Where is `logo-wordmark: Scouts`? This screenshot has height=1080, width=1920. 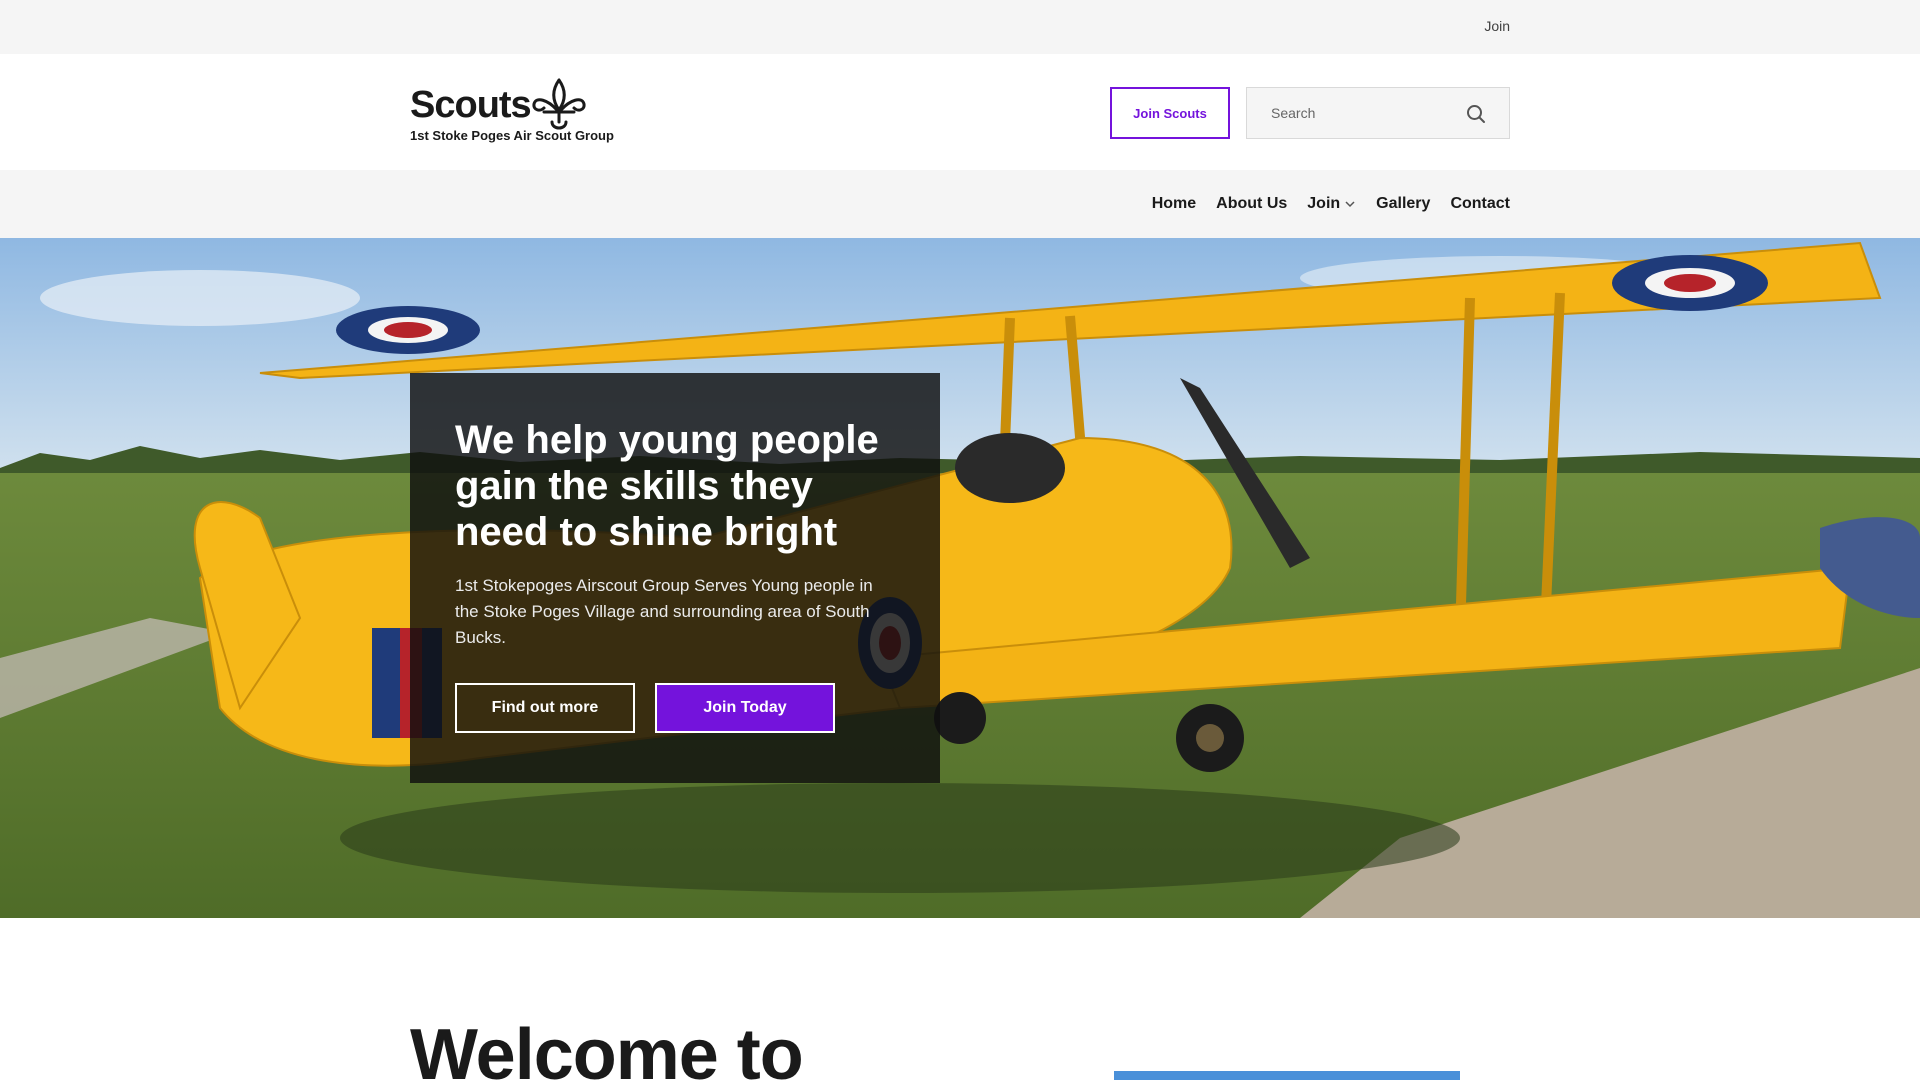 logo-wordmark: Scouts is located at coordinates (471, 105).